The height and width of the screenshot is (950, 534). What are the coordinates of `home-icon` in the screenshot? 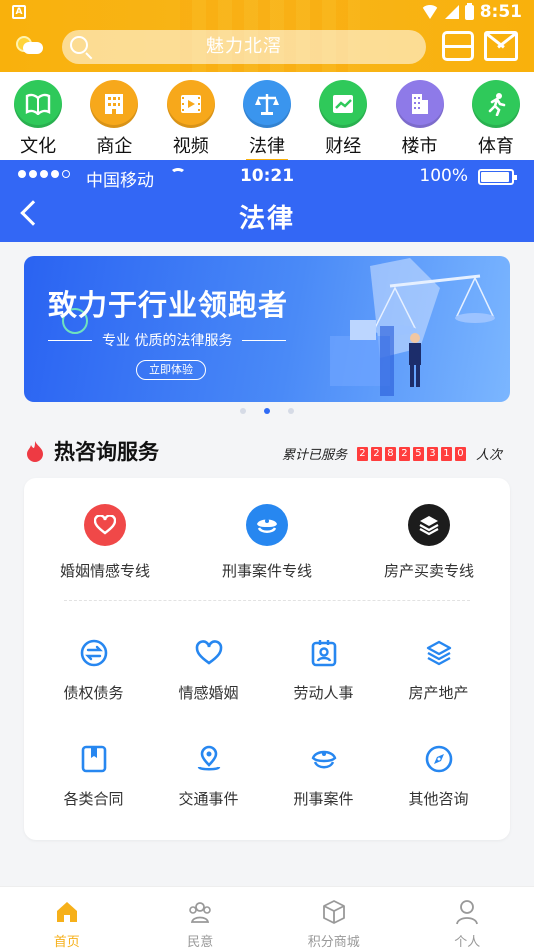 It's located at (66, 912).